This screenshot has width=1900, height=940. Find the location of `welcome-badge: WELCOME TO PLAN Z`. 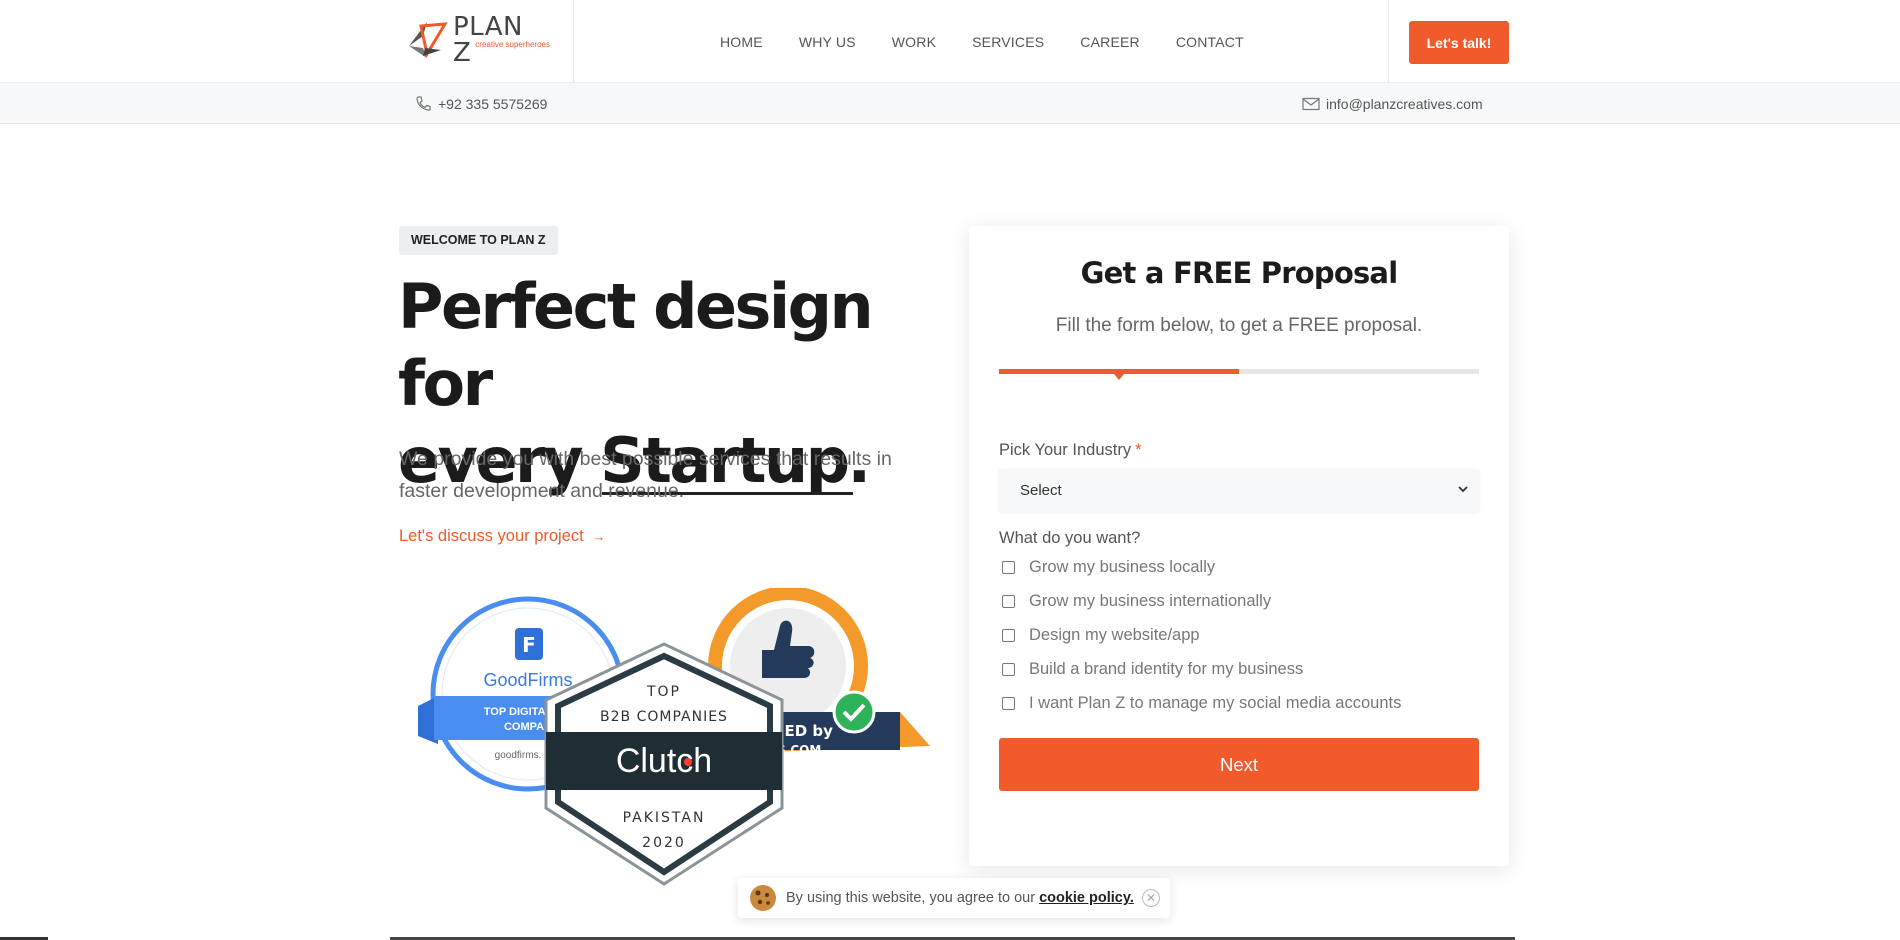

welcome-badge: WELCOME TO PLAN Z is located at coordinates (478, 240).